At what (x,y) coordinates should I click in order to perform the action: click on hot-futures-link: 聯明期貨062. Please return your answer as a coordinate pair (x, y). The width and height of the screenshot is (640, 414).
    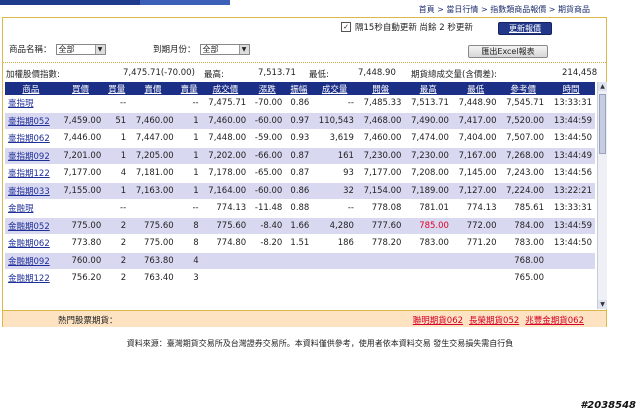
    Looking at the image, I should click on (438, 320).